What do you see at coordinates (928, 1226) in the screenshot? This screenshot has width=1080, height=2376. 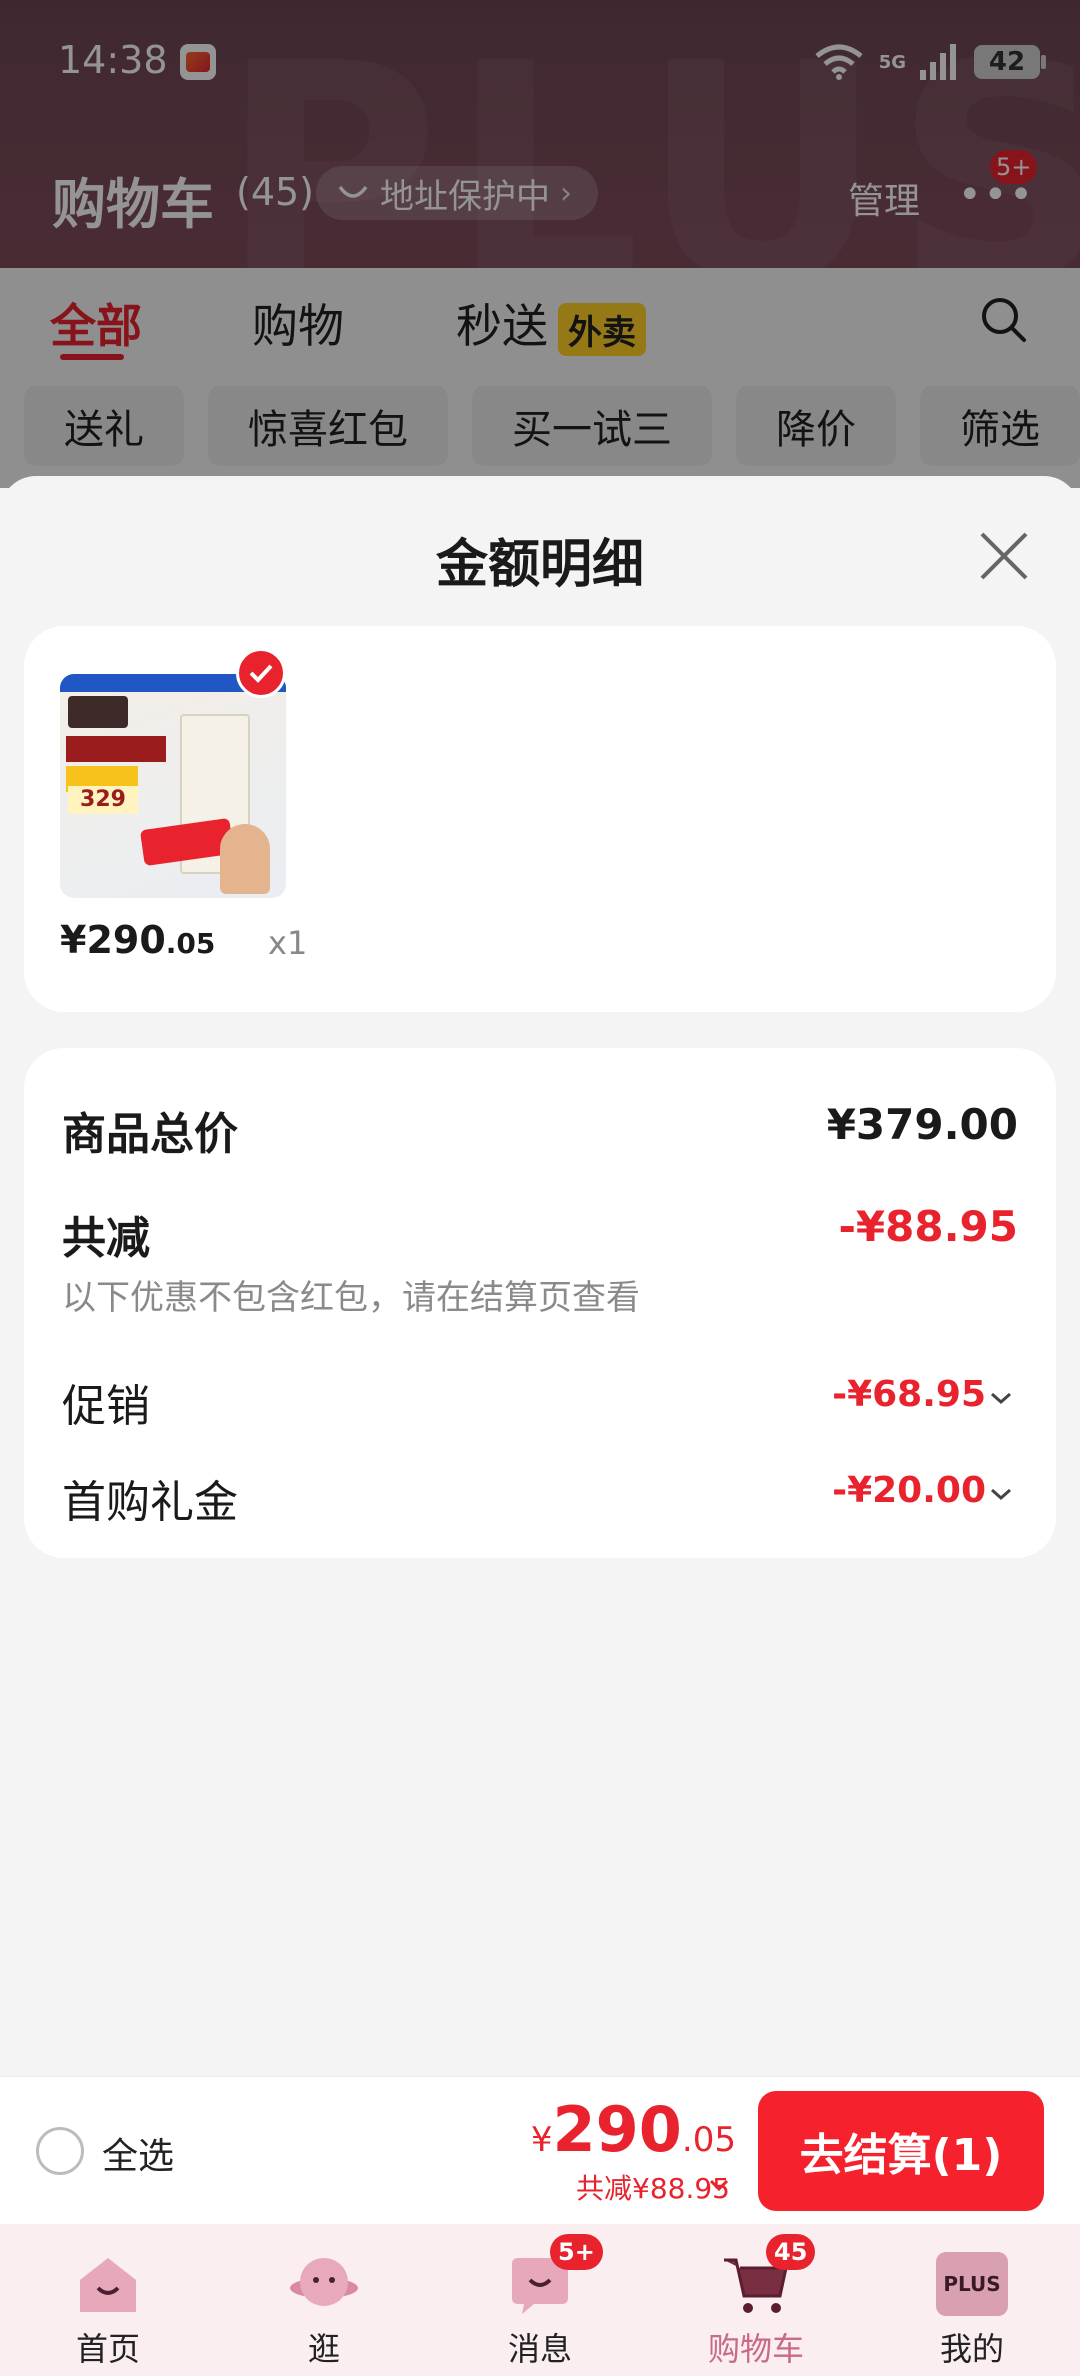 I see `discount-value: -¥88.95` at bounding box center [928, 1226].